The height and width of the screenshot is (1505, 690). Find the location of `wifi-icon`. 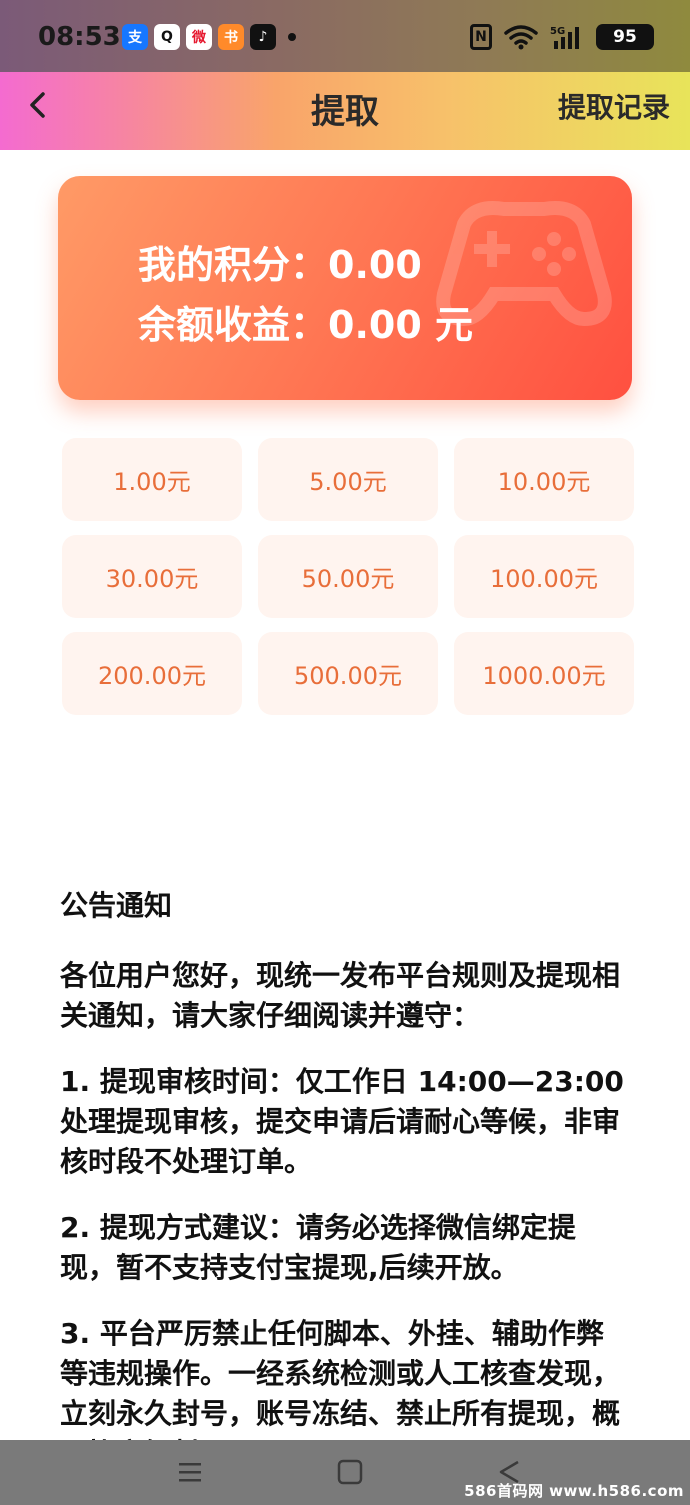

wifi-icon is located at coordinates (521, 37).